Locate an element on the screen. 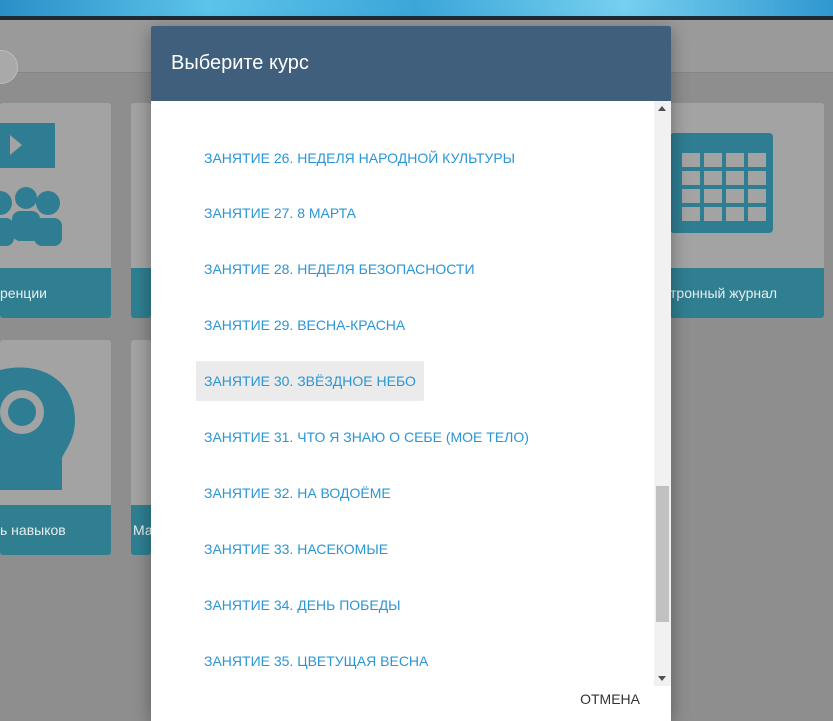 This screenshot has width=833, height=721. course-item: Занятие 34. День Победы is located at coordinates (302, 605).